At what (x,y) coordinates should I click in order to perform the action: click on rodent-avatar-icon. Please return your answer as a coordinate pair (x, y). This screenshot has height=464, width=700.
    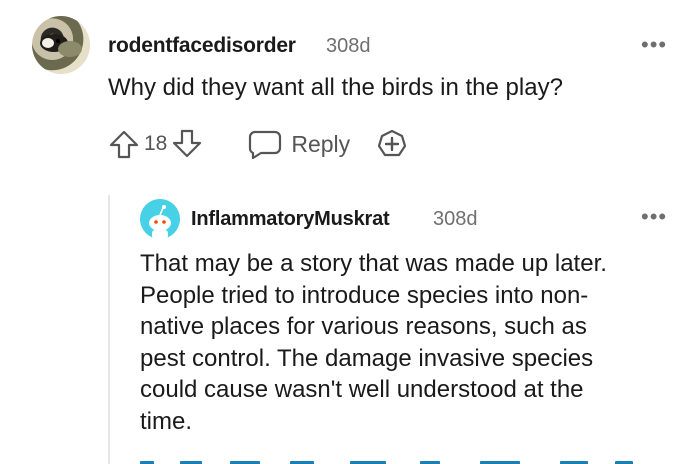
    Looking at the image, I should click on (61, 45).